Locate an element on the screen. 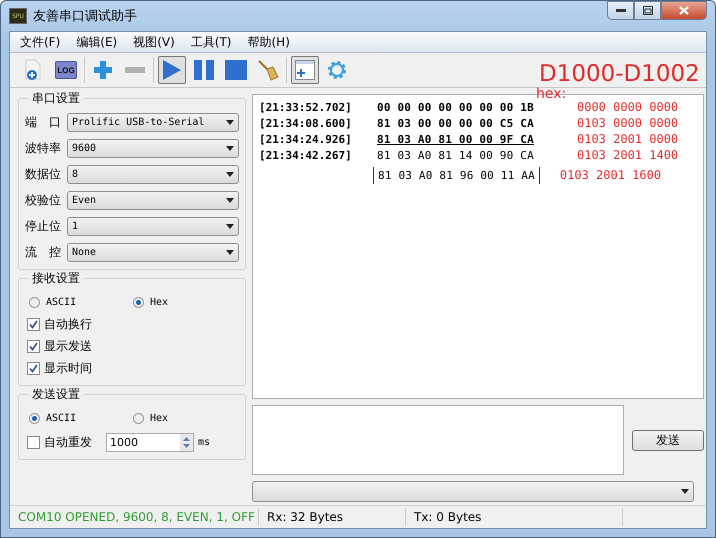  dropdown: Even is located at coordinates (153, 200).